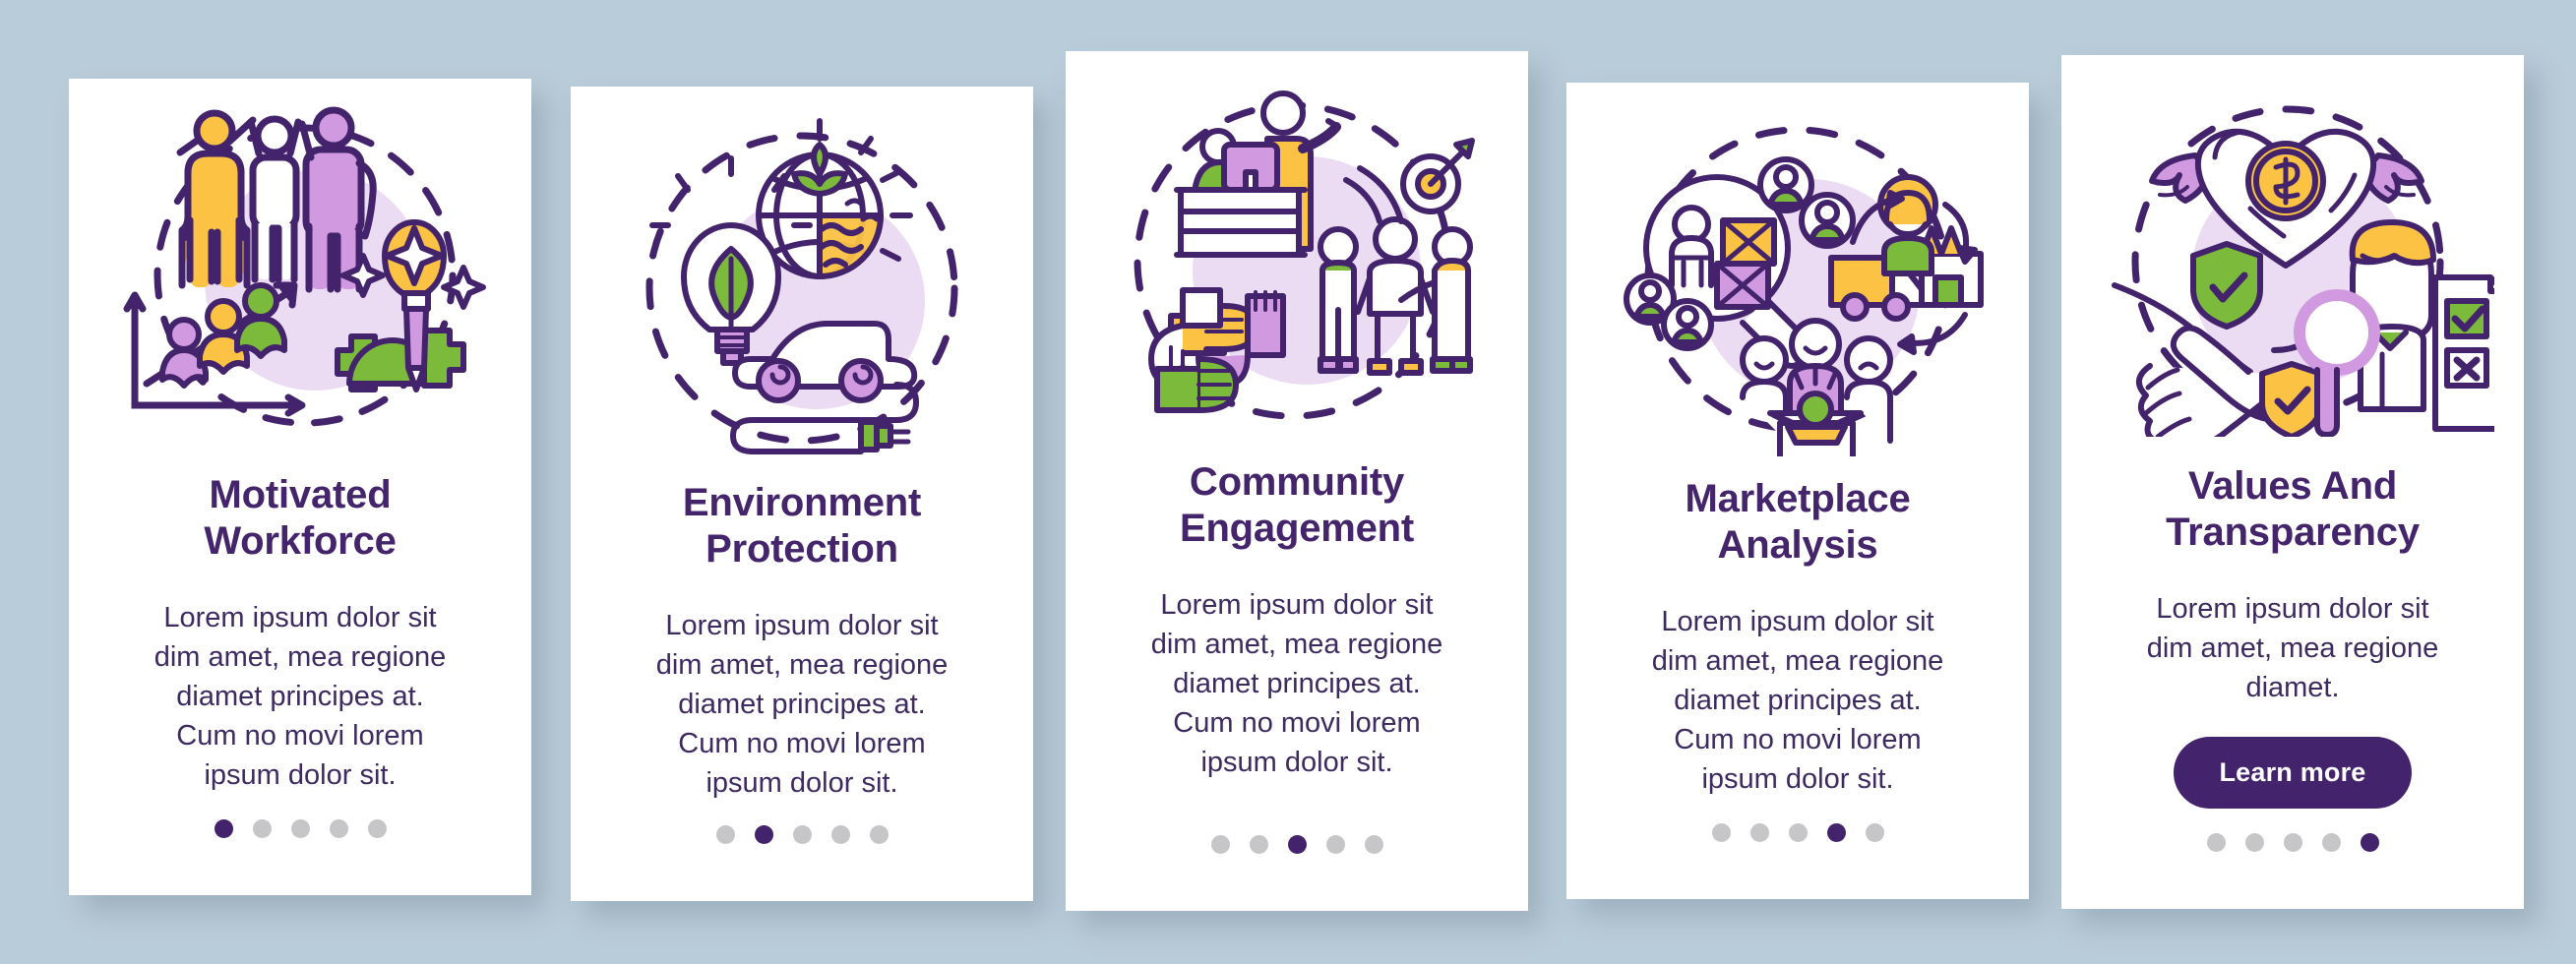 This screenshot has width=2576, height=964. I want to click on values-transparency-illustration, so click(2293, 259).